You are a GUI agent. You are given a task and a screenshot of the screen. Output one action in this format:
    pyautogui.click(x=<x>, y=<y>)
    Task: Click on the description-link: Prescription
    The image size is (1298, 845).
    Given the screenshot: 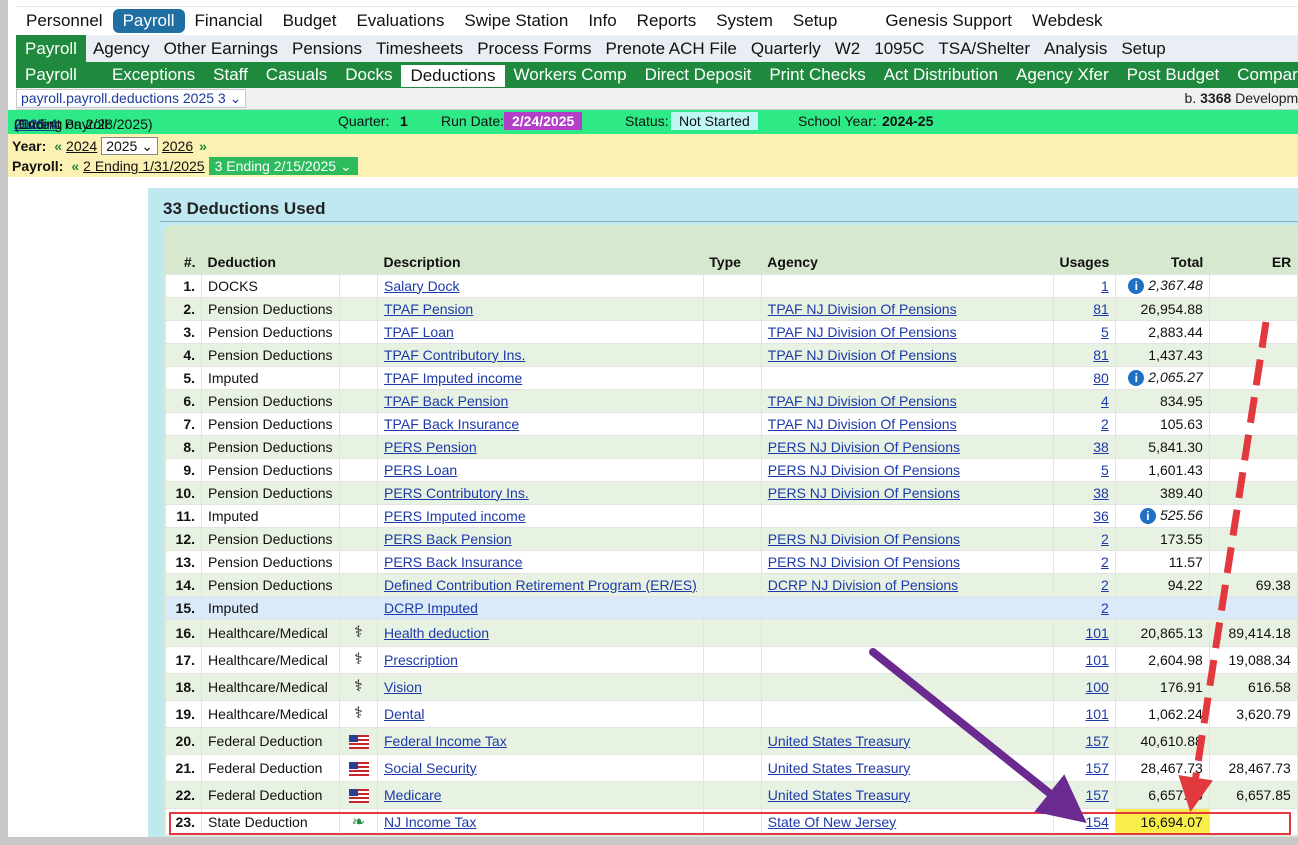 What is the action you would take?
    pyautogui.click(x=421, y=660)
    